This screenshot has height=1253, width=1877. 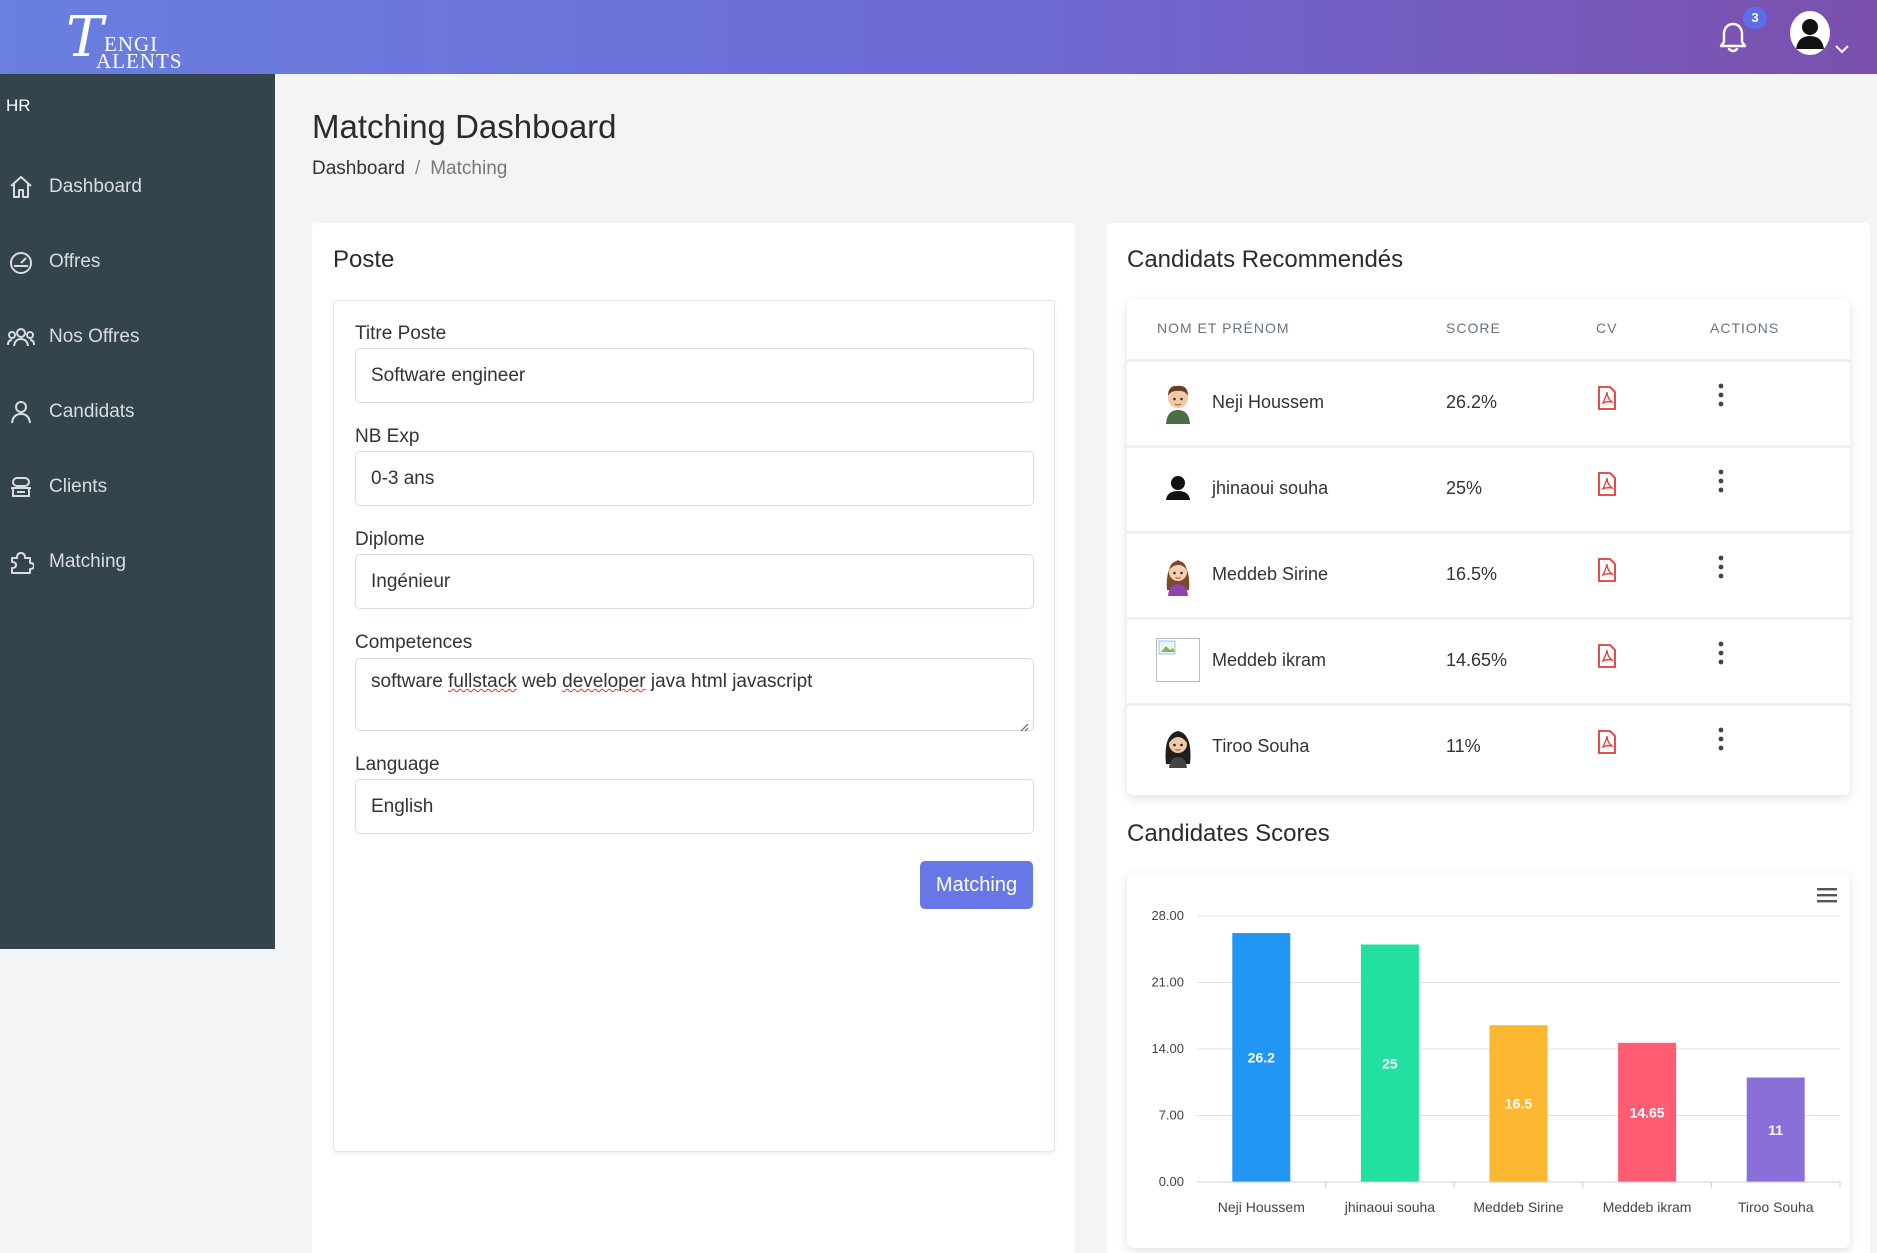 I want to click on bar-data-label: 26.2, so click(x=1261, y=1058).